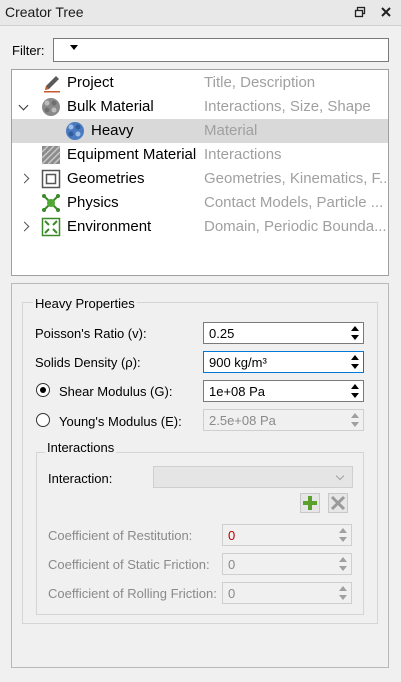  I want to click on youngs-modulus-spinbox: 2.5e+08 Pa, so click(283, 420).